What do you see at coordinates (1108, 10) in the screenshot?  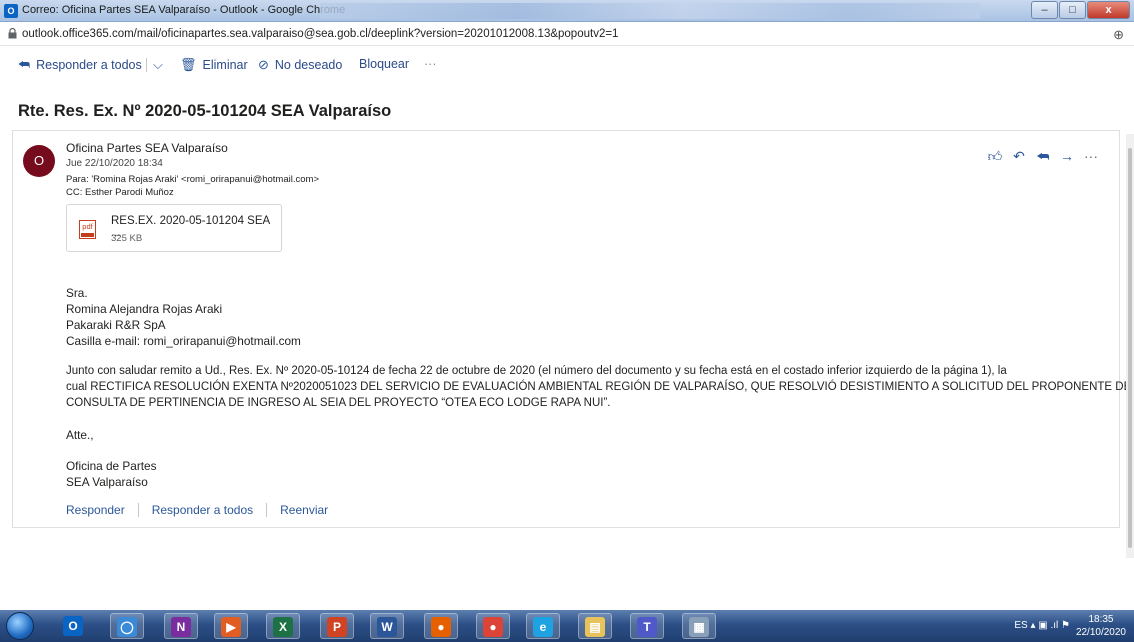 I see `close-button: x` at bounding box center [1108, 10].